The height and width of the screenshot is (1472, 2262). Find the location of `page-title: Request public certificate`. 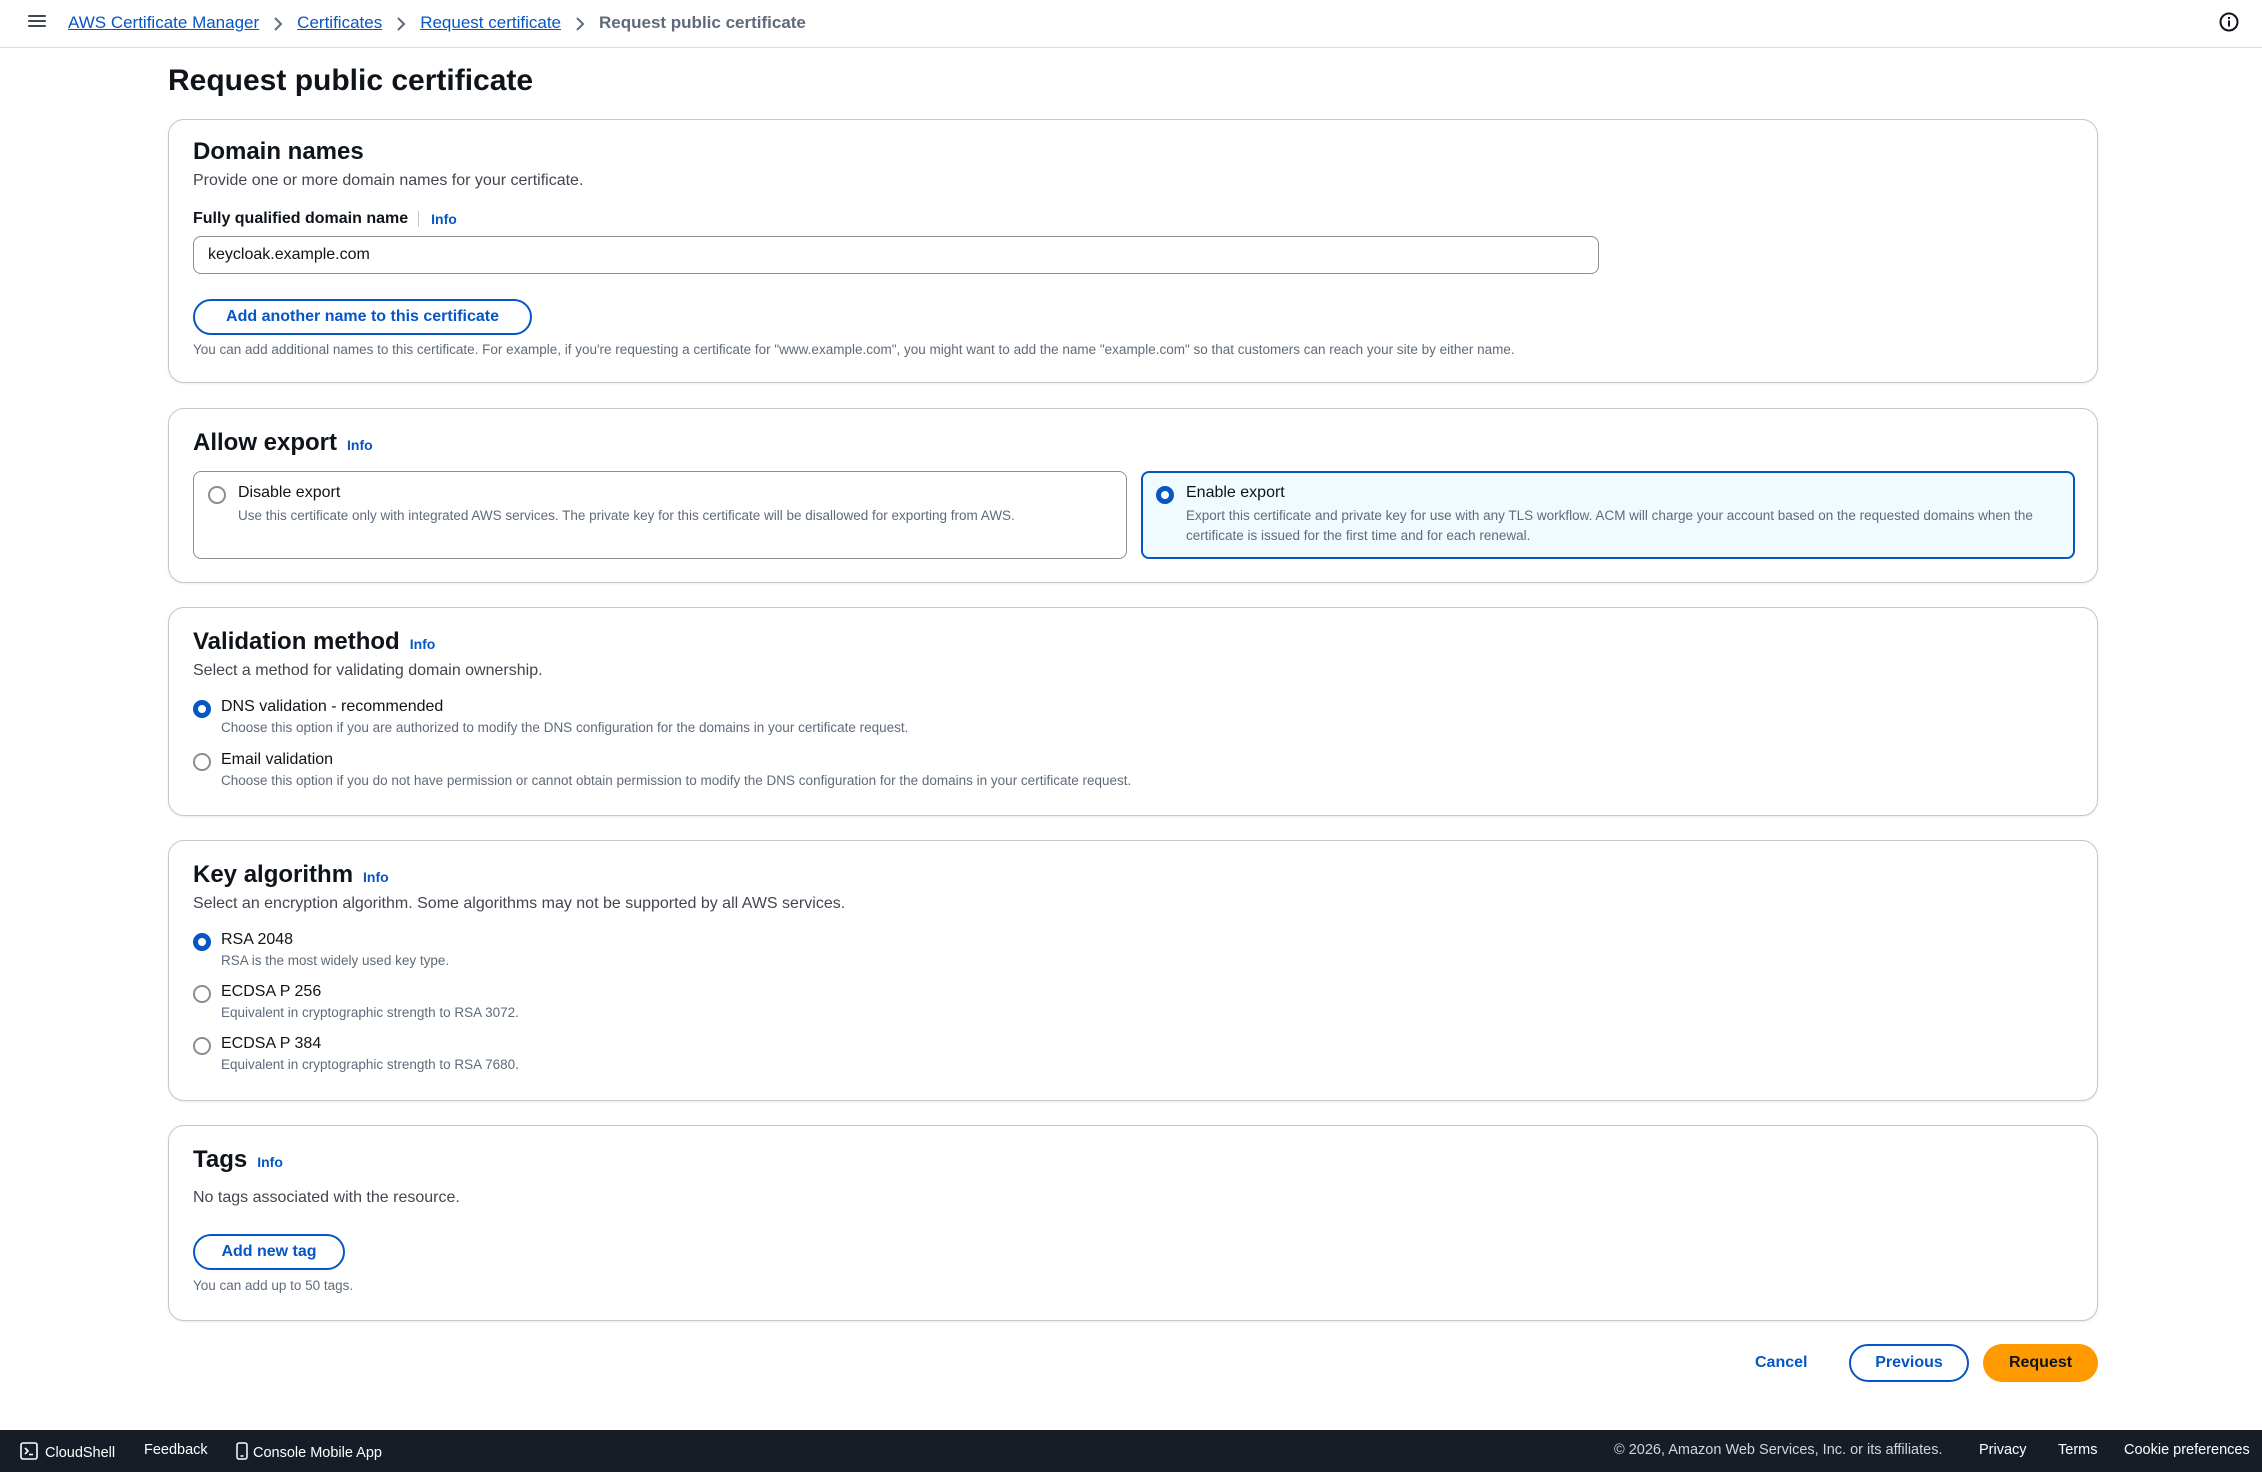

page-title: Request public certificate is located at coordinates (351, 80).